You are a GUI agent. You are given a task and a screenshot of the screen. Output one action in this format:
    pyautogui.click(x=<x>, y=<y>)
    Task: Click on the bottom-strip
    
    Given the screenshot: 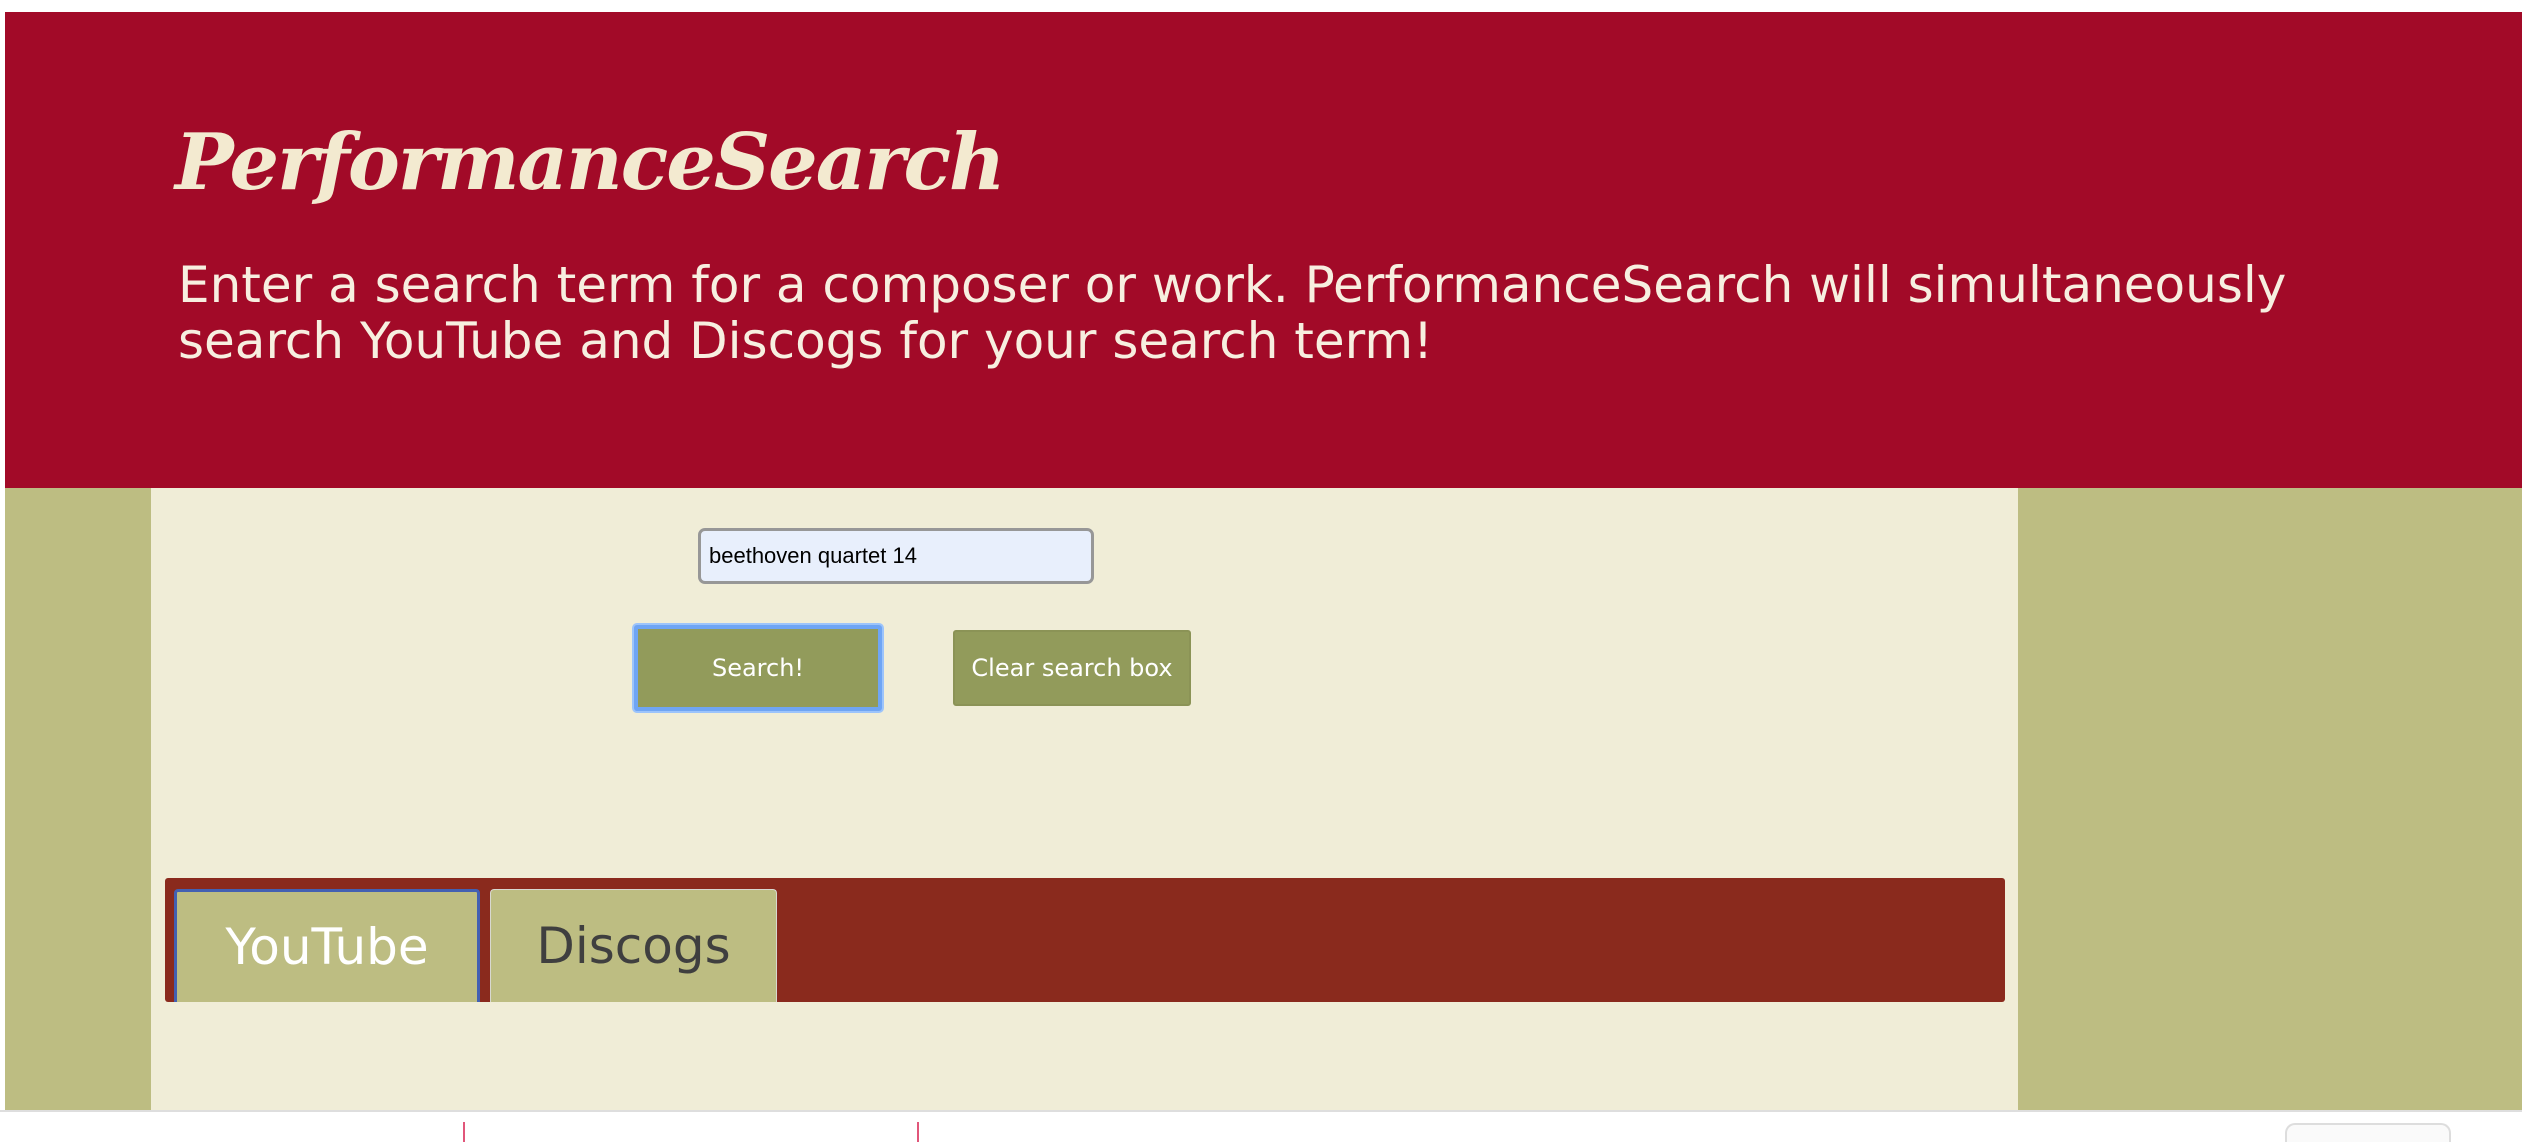 What is the action you would take?
    pyautogui.click(x=1261, y=1126)
    